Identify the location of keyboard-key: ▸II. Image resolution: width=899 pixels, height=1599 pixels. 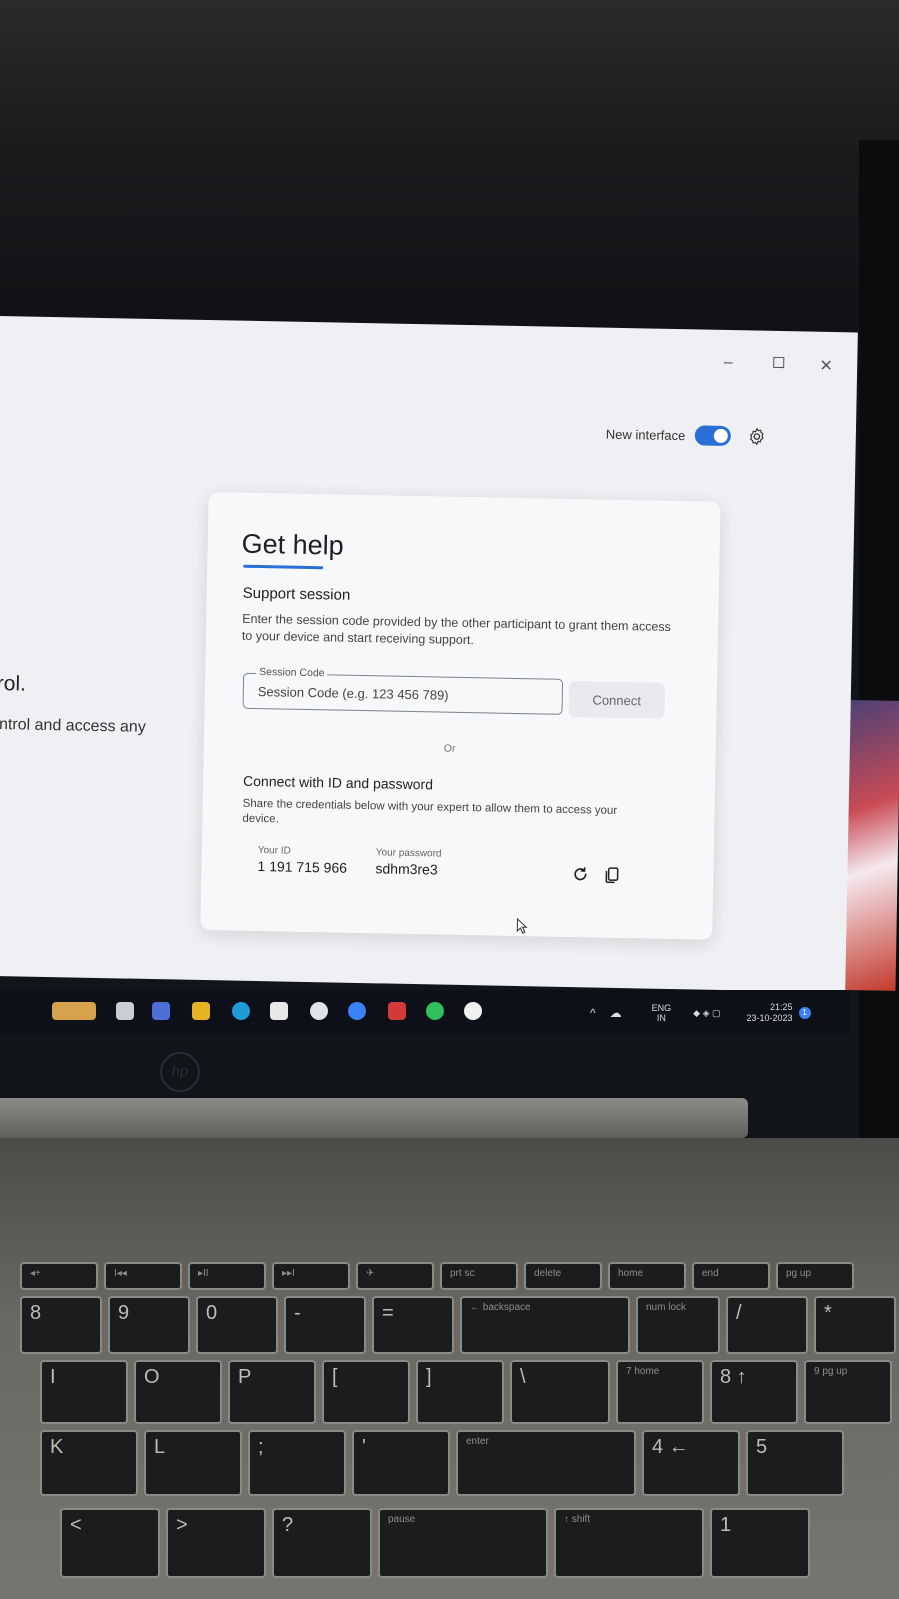
(227, 1276).